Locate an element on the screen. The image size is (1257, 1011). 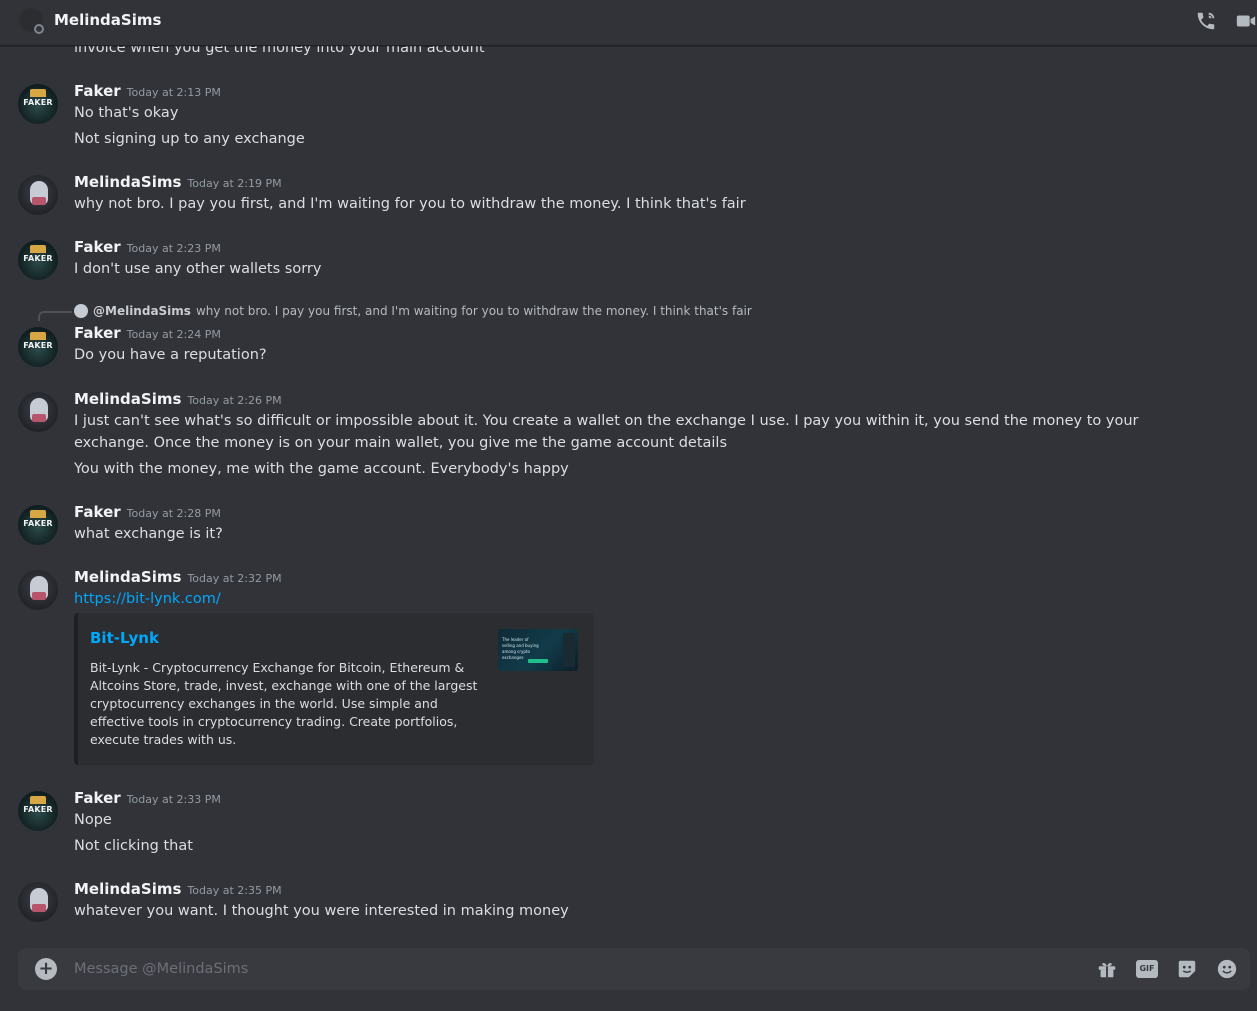
message-text: Do you have a reputation? is located at coordinates (170, 355).